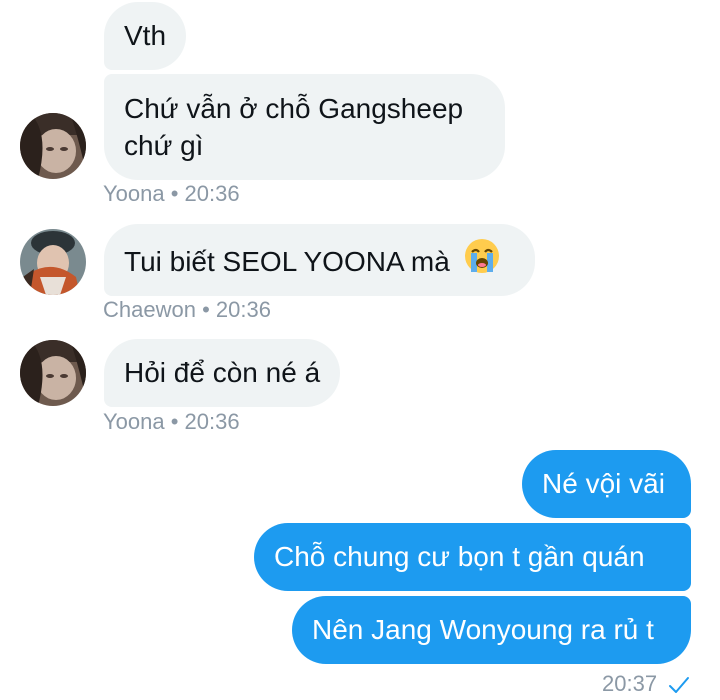  What do you see at coordinates (630, 683) in the screenshot?
I see `message-timestamp: 20:37` at bounding box center [630, 683].